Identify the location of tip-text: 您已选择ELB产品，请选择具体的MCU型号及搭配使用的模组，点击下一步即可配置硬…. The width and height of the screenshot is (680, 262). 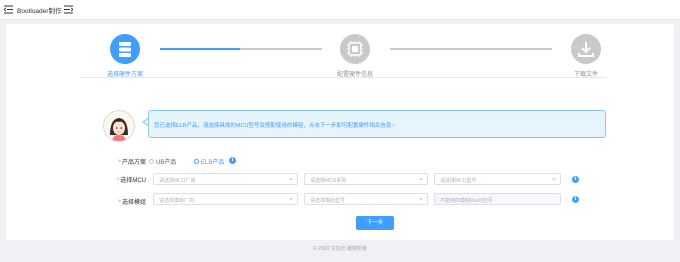
(274, 126).